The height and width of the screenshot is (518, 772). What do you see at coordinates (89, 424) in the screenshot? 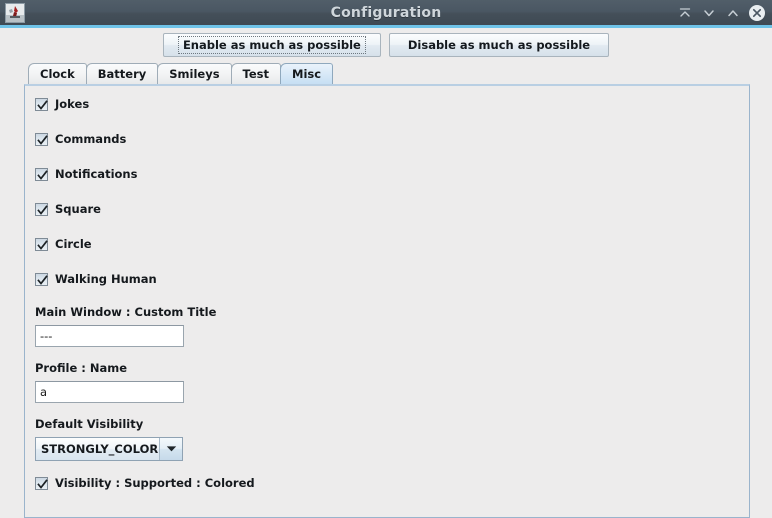
I see `default-visibility-label: Default Visibility` at bounding box center [89, 424].